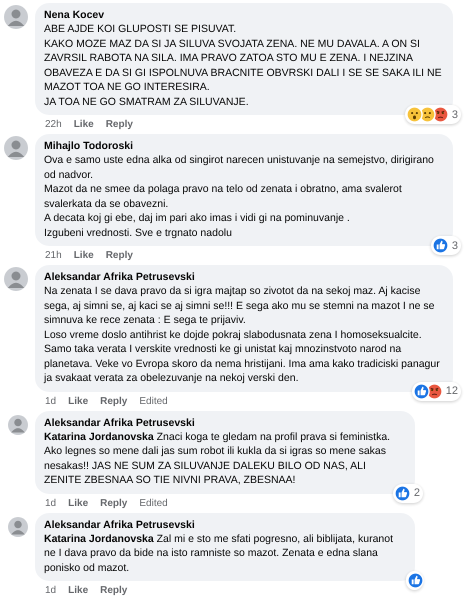 This screenshot has width=473, height=600. Describe the element at coordinates (417, 493) in the screenshot. I see `reaction-count: 2` at that location.